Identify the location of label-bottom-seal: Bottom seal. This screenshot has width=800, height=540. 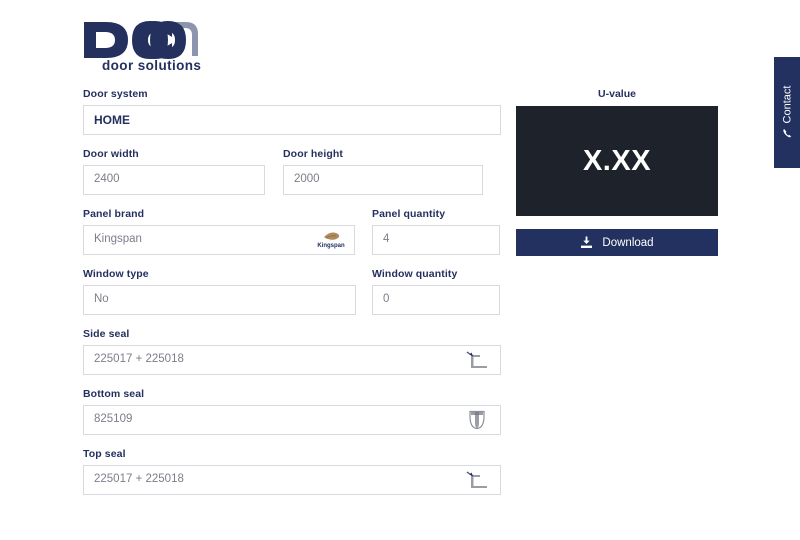
(114, 394).